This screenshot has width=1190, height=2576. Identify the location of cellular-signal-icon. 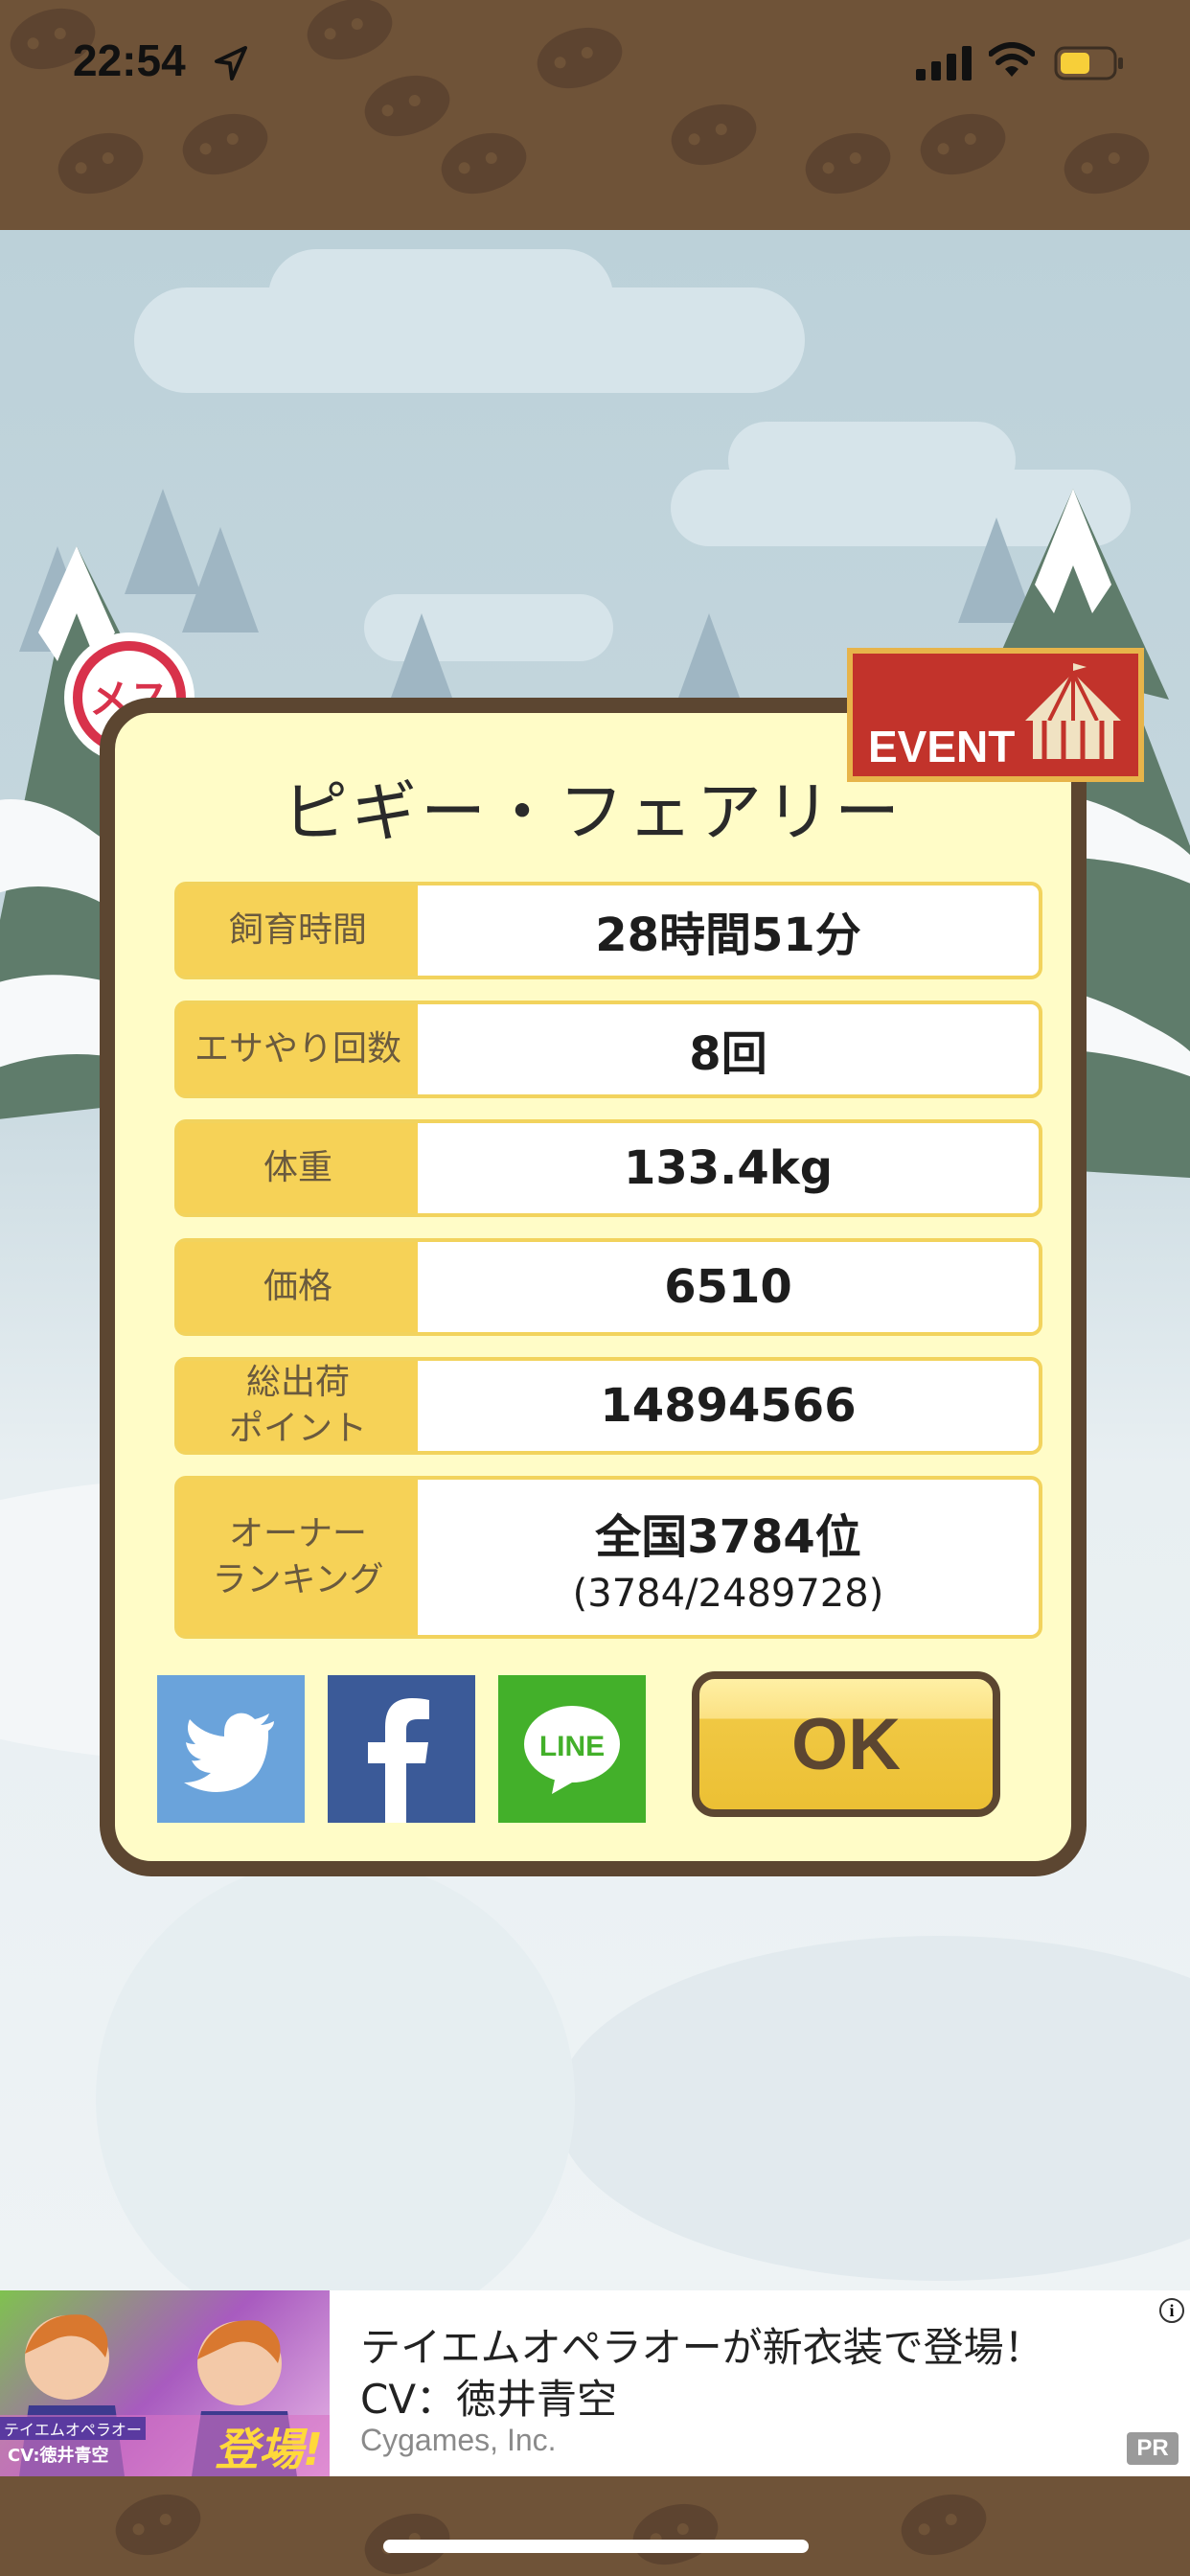
(944, 63).